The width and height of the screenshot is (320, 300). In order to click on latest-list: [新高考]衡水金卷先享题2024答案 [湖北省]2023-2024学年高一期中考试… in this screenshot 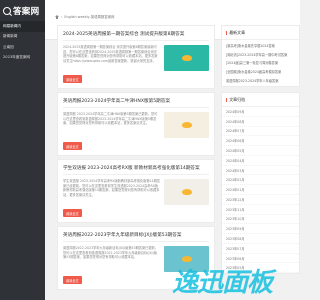, I will do `click(260, 63)`.